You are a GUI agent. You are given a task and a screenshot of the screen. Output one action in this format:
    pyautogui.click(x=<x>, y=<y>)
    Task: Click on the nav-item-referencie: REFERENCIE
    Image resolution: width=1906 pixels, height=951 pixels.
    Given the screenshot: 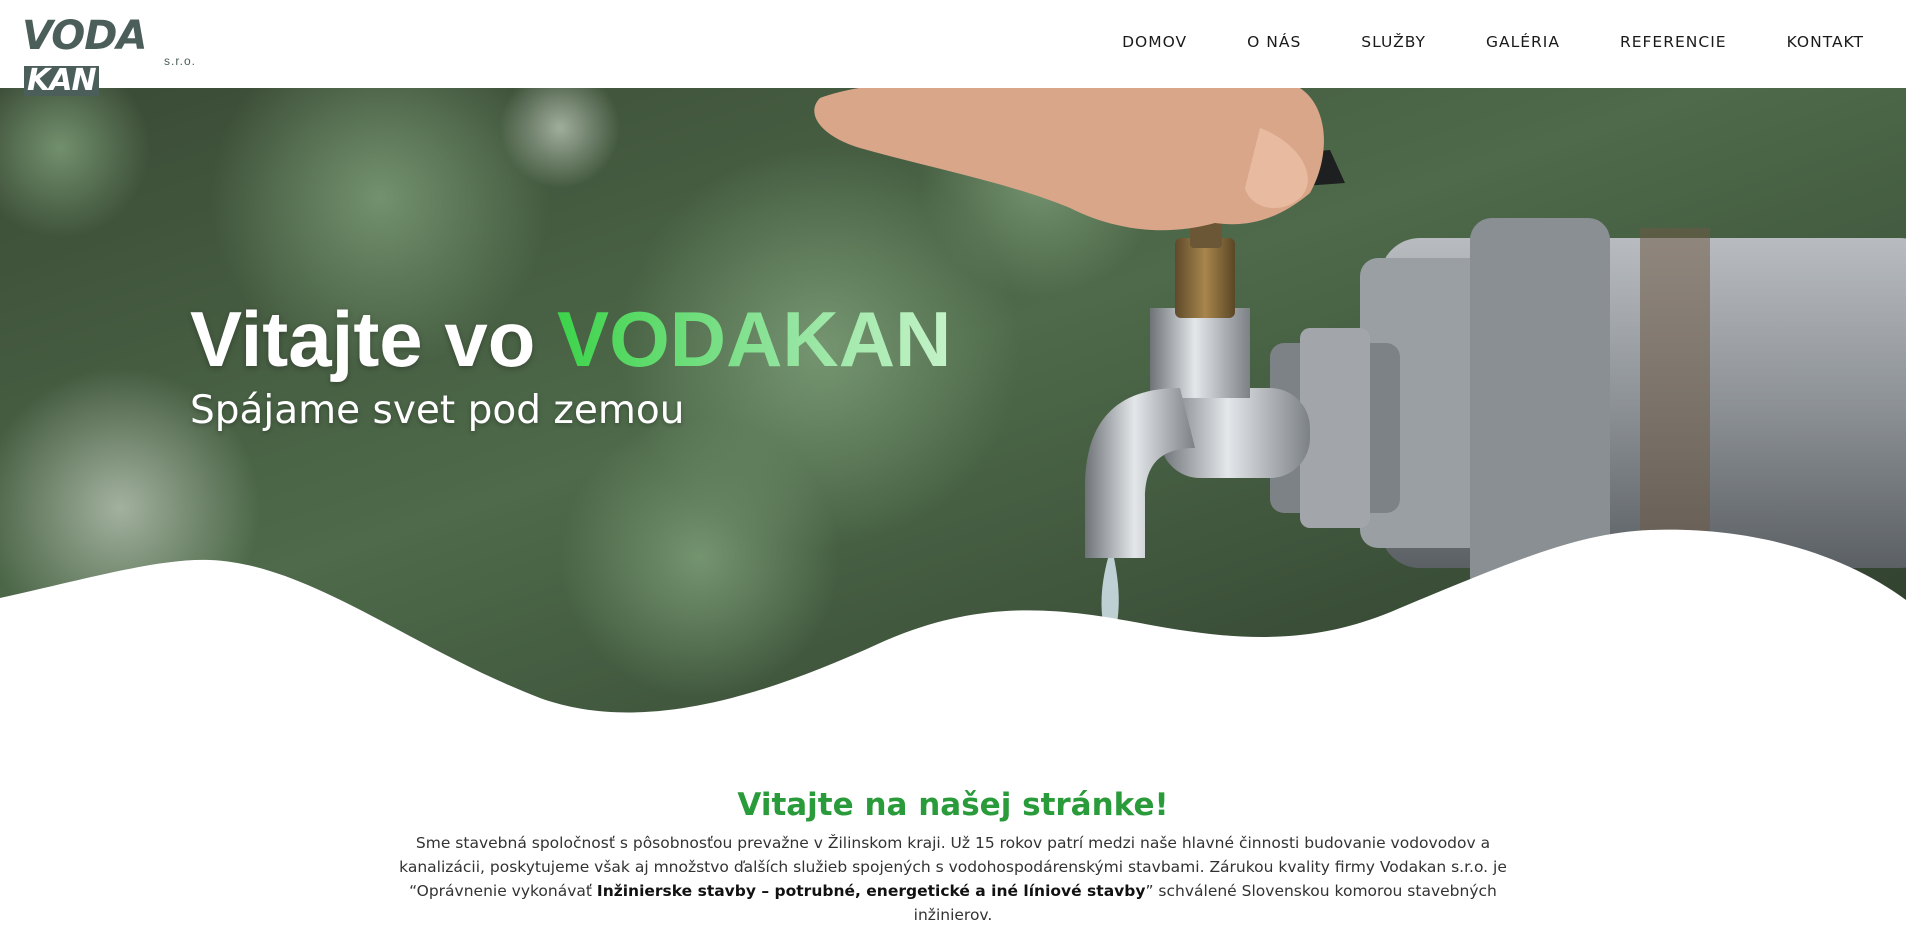 What is the action you would take?
    pyautogui.click(x=1673, y=42)
    